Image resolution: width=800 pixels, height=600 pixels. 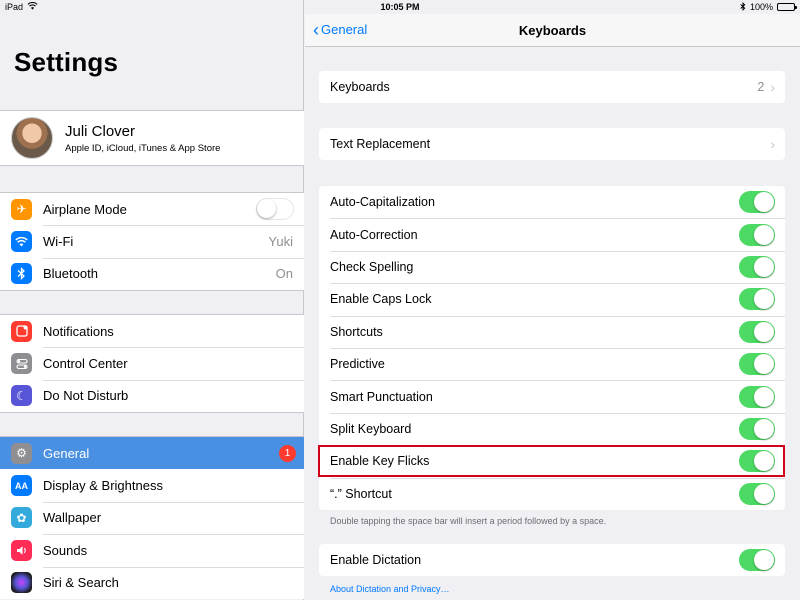 I want to click on sidebar-item-label: Bluetooth, so click(x=70, y=274).